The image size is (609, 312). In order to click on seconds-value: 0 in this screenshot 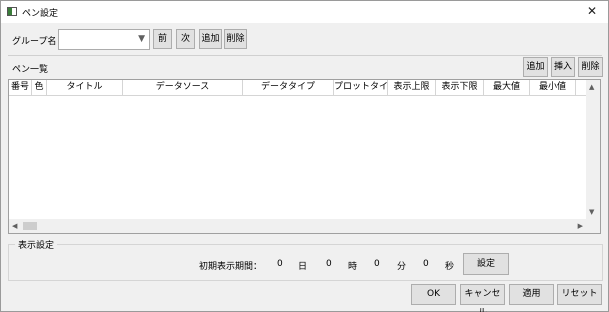, I will do `click(426, 264)`.